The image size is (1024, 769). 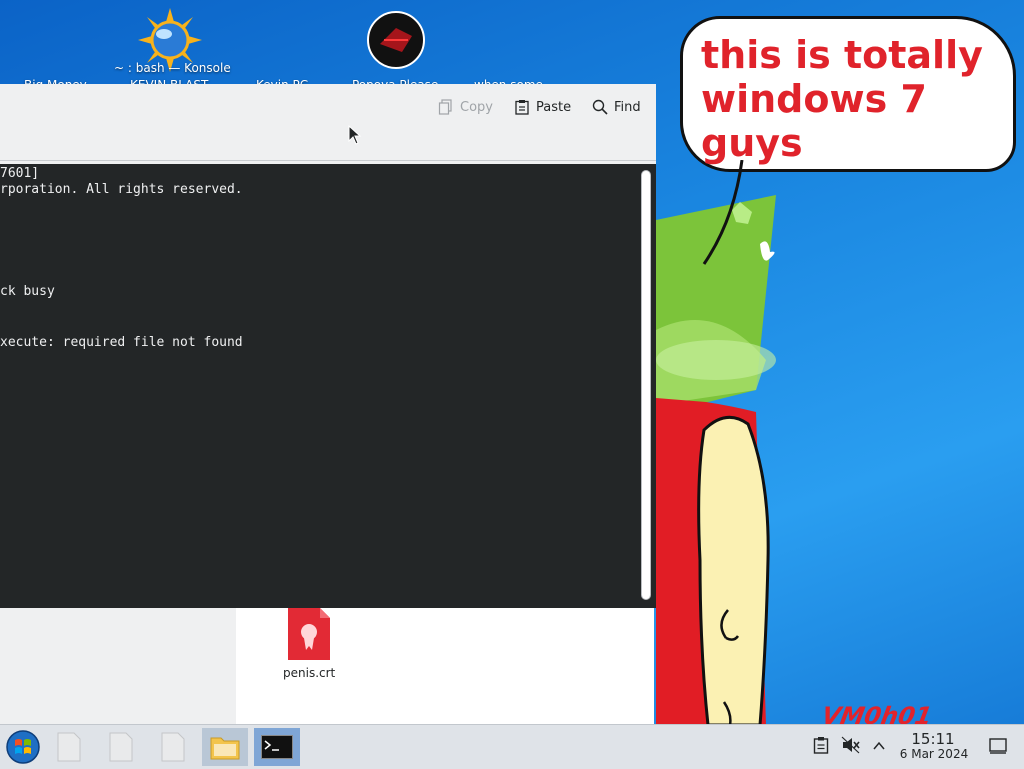 I want to click on chevron-up-icon, so click(x=879, y=746).